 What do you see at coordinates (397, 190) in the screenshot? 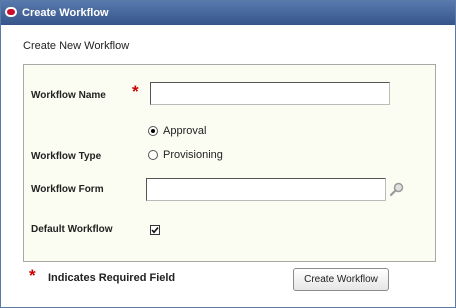
I see `search-icon` at bounding box center [397, 190].